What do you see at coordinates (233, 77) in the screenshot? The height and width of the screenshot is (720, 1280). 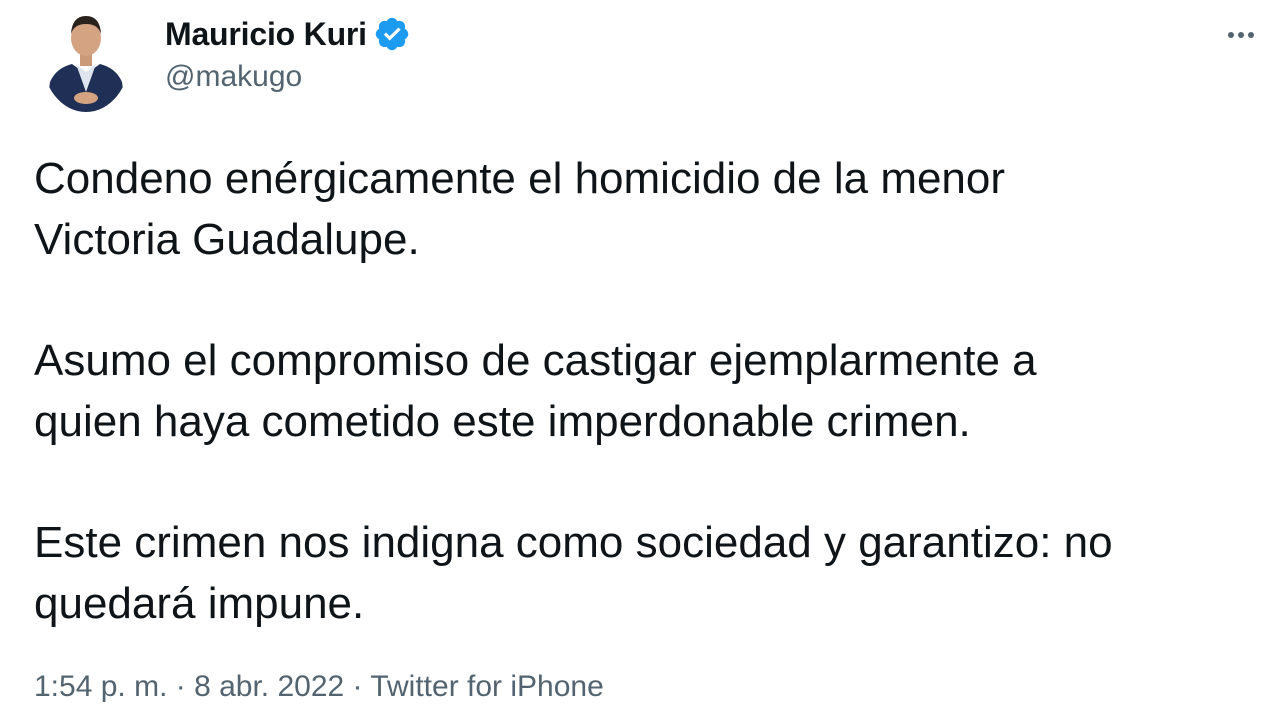 I see `author-handle: @makugo` at bounding box center [233, 77].